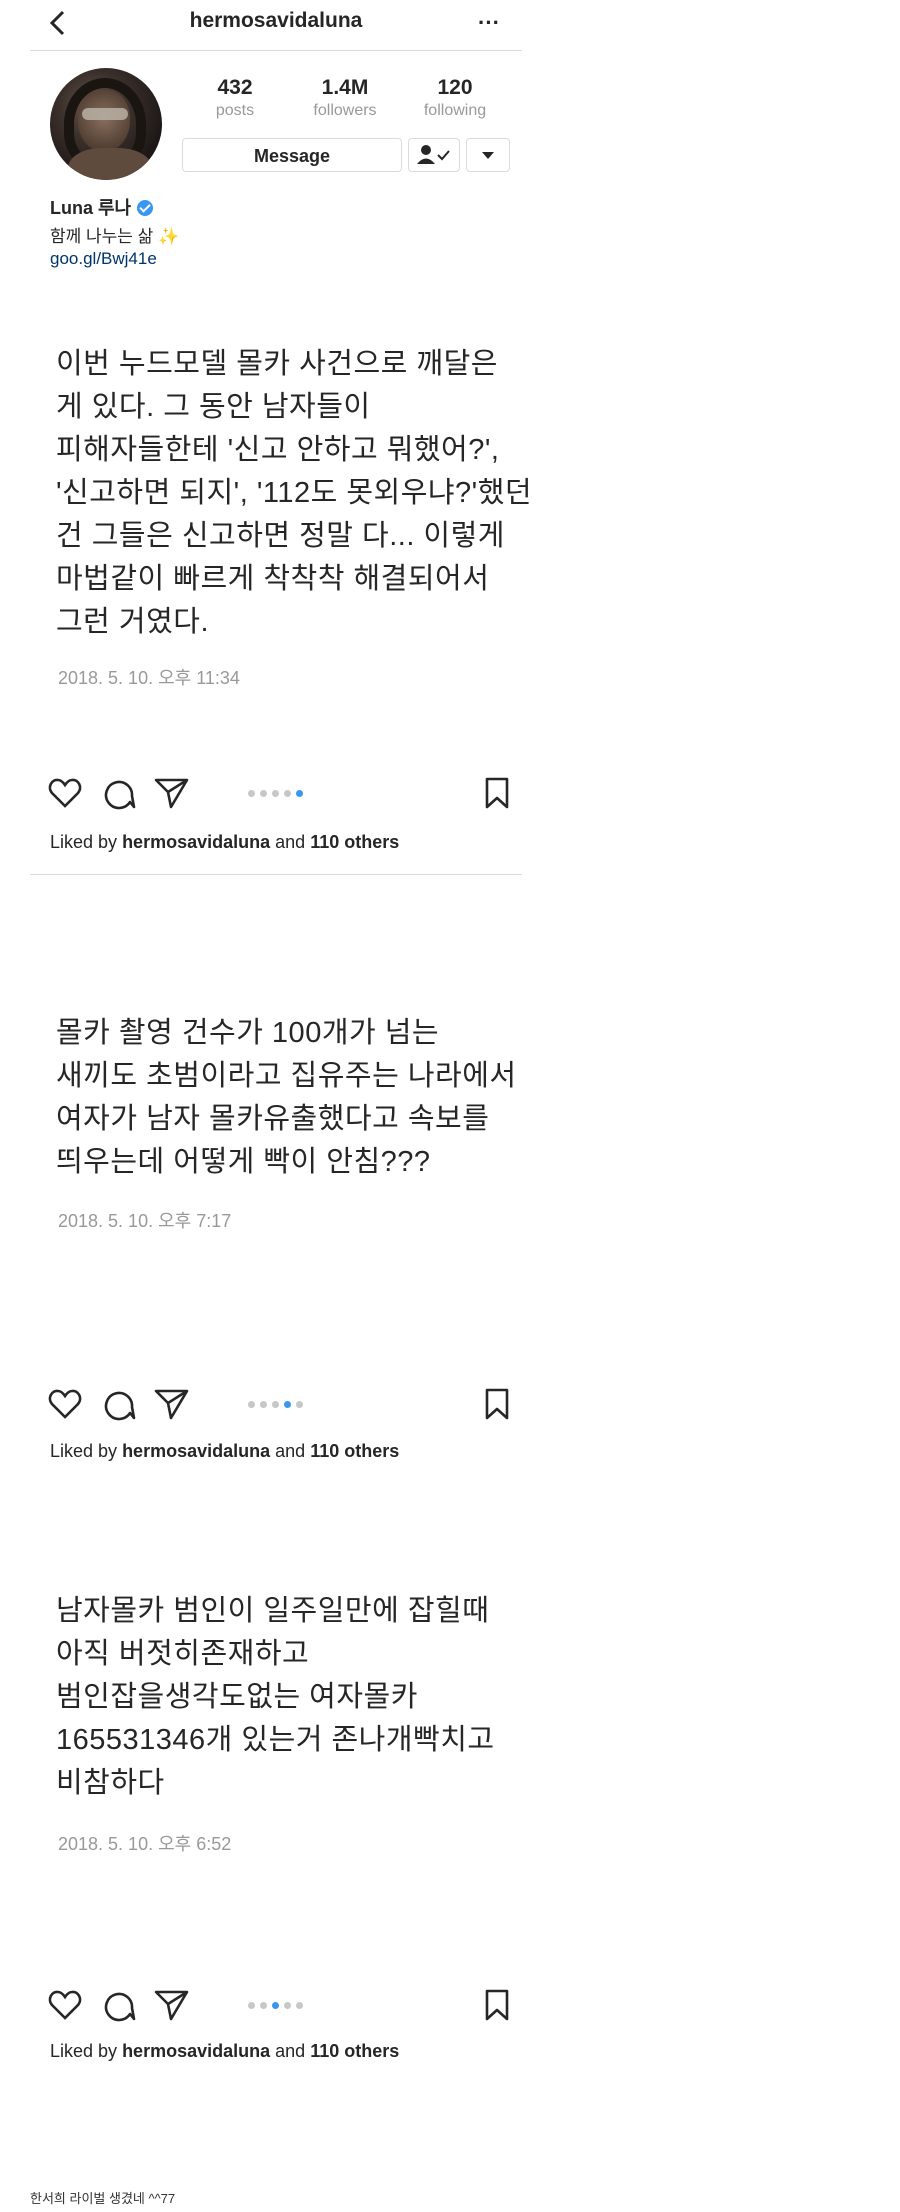 The width and height of the screenshot is (900, 2212). Describe the element at coordinates (102, 207) in the screenshot. I see `profile-display-name: Luna 루나` at that location.